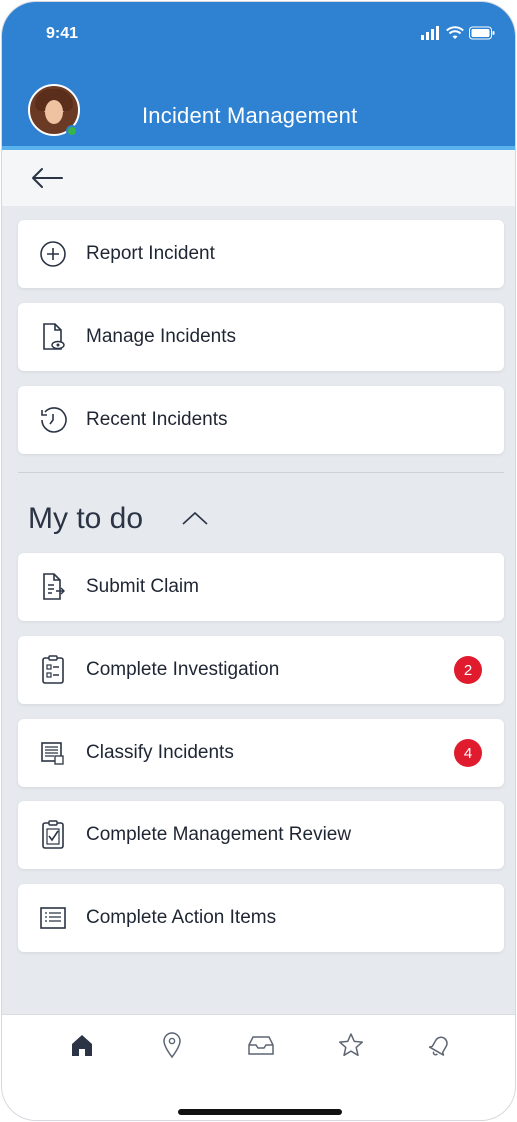  I want to click on todo-item-classify-incidents: Classify Incidents 4, so click(261, 753).